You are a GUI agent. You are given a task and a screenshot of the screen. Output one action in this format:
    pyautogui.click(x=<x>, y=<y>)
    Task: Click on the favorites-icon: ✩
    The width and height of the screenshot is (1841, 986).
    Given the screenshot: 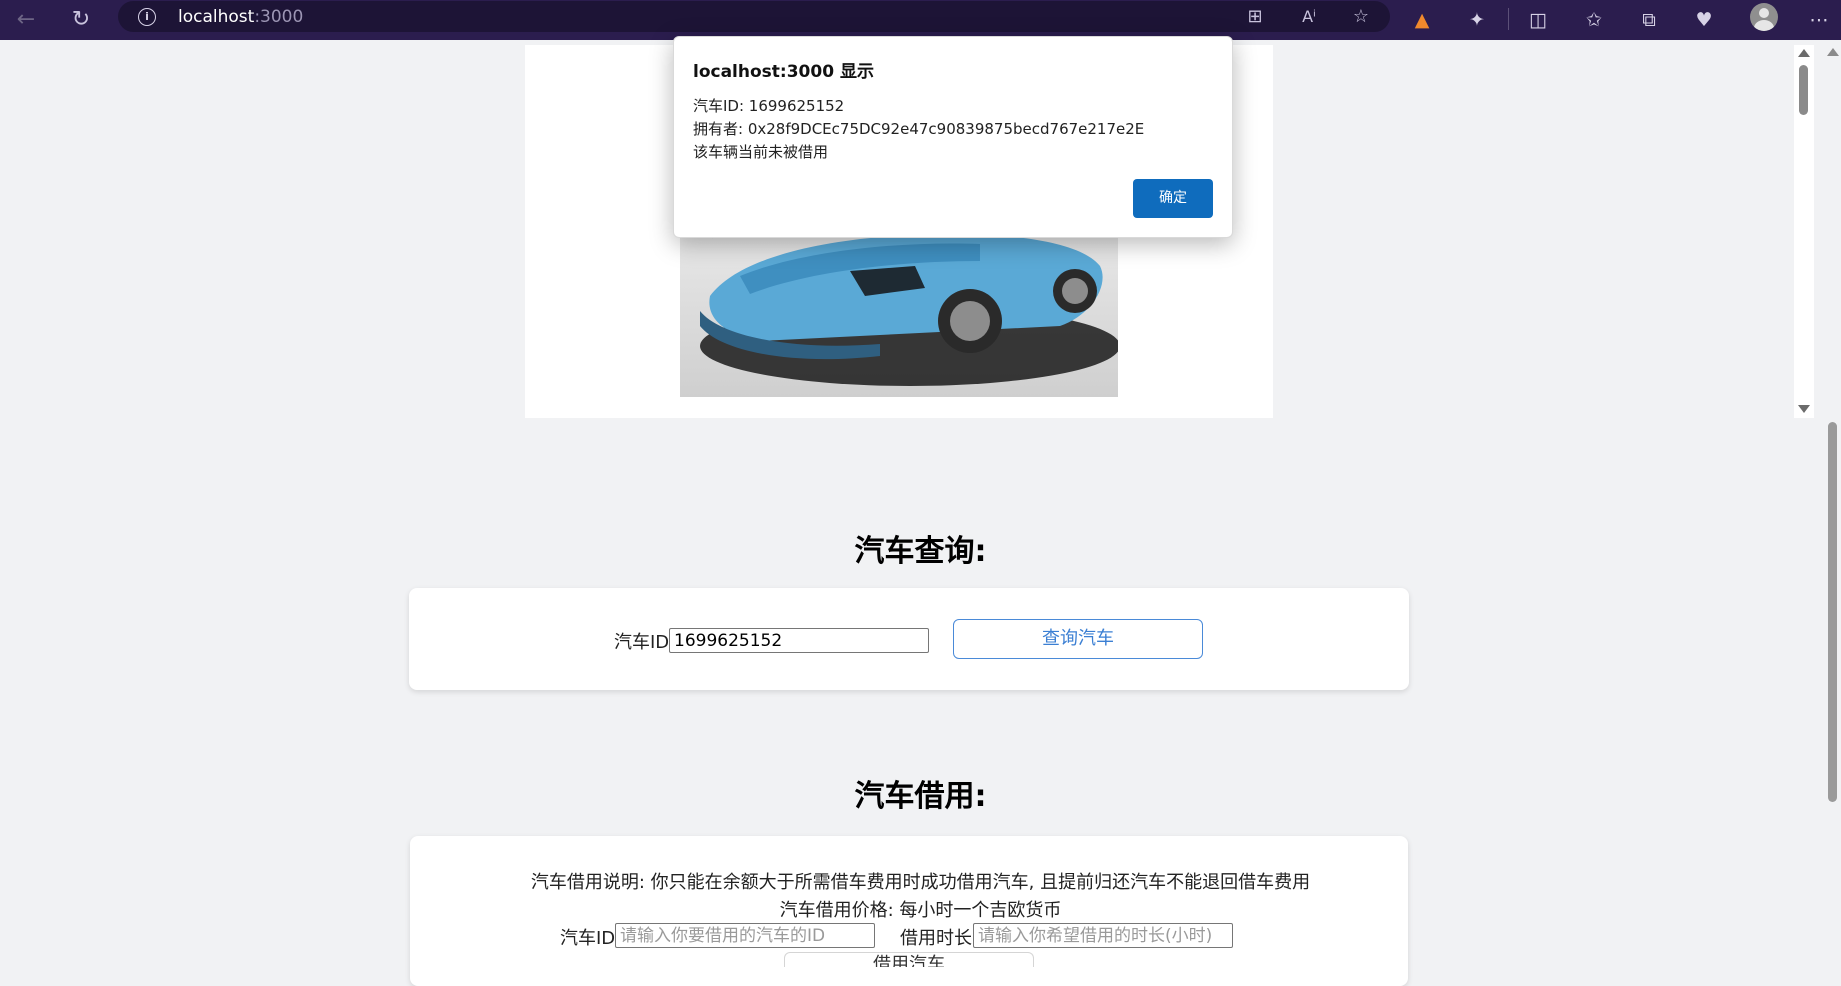 What is the action you would take?
    pyautogui.click(x=1594, y=20)
    